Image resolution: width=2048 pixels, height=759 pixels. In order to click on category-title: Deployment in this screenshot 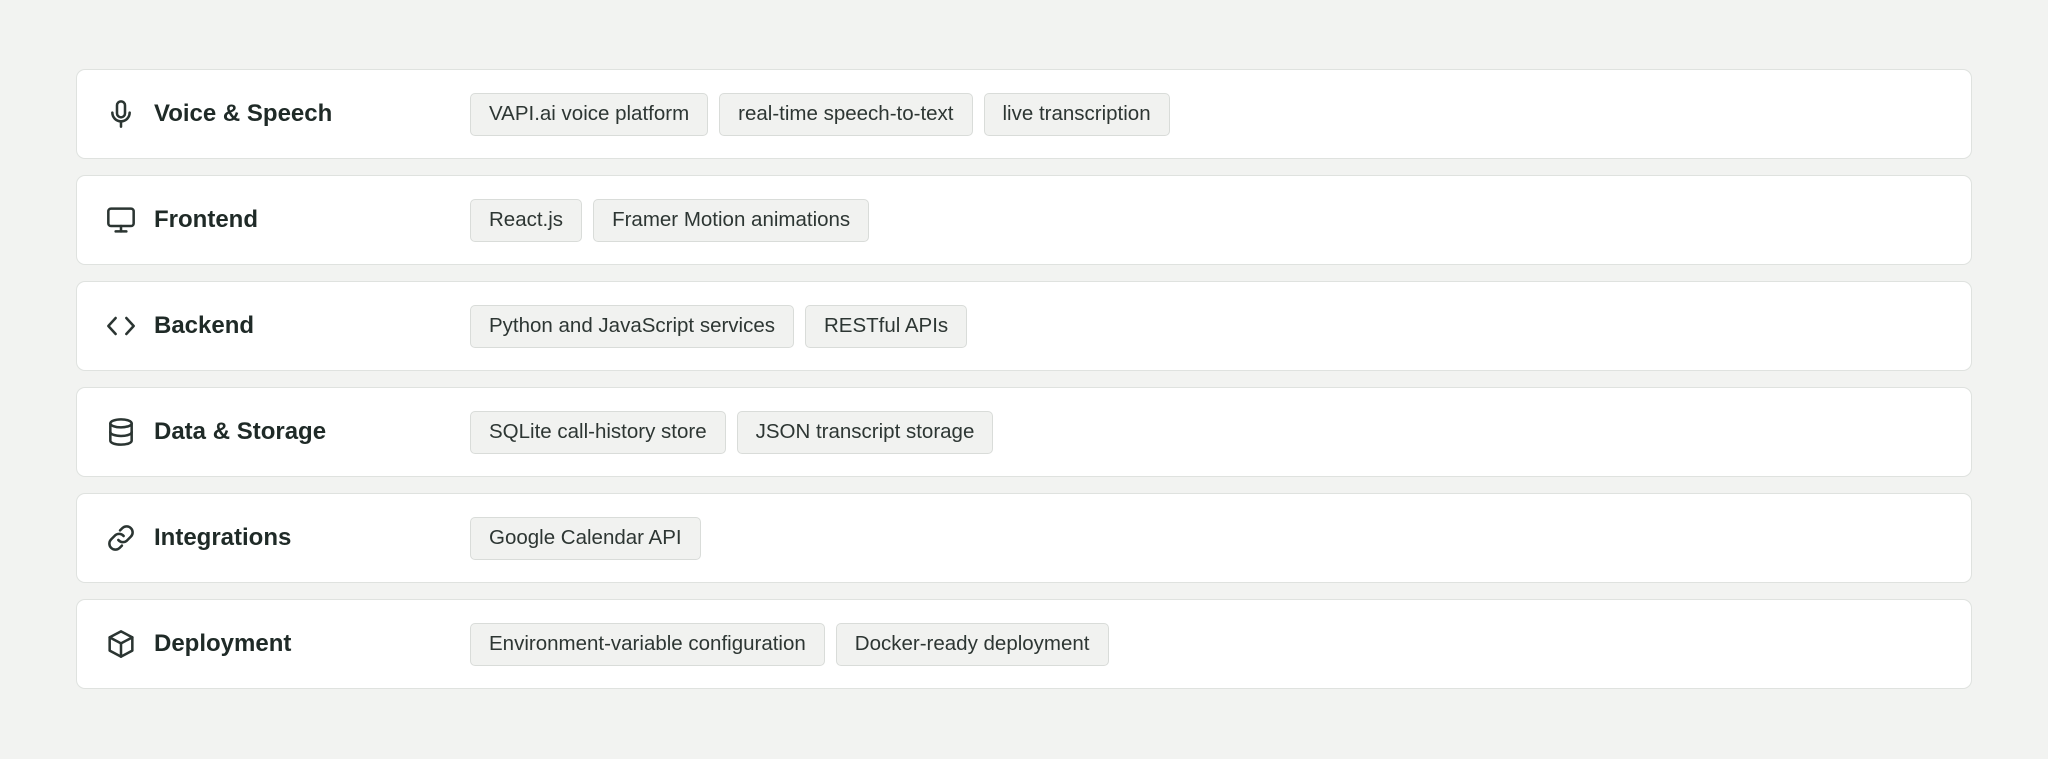, I will do `click(223, 643)`.